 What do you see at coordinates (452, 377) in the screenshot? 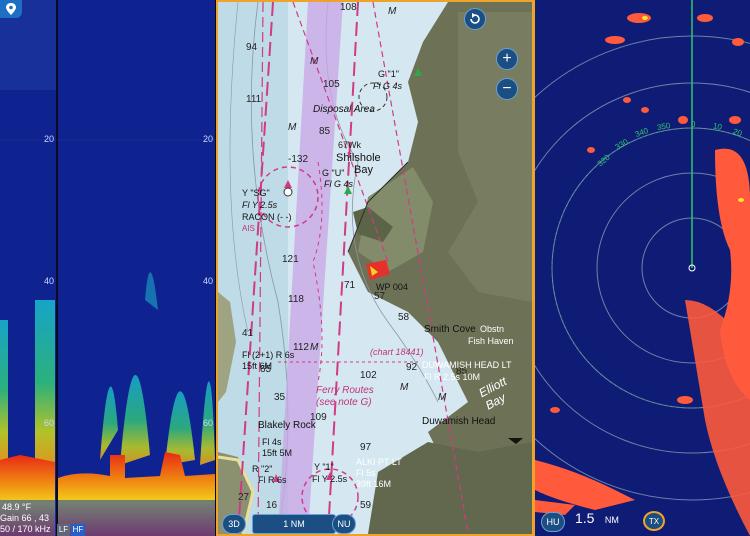
I see `light-label: Fl R 2.5s 10M` at bounding box center [452, 377].